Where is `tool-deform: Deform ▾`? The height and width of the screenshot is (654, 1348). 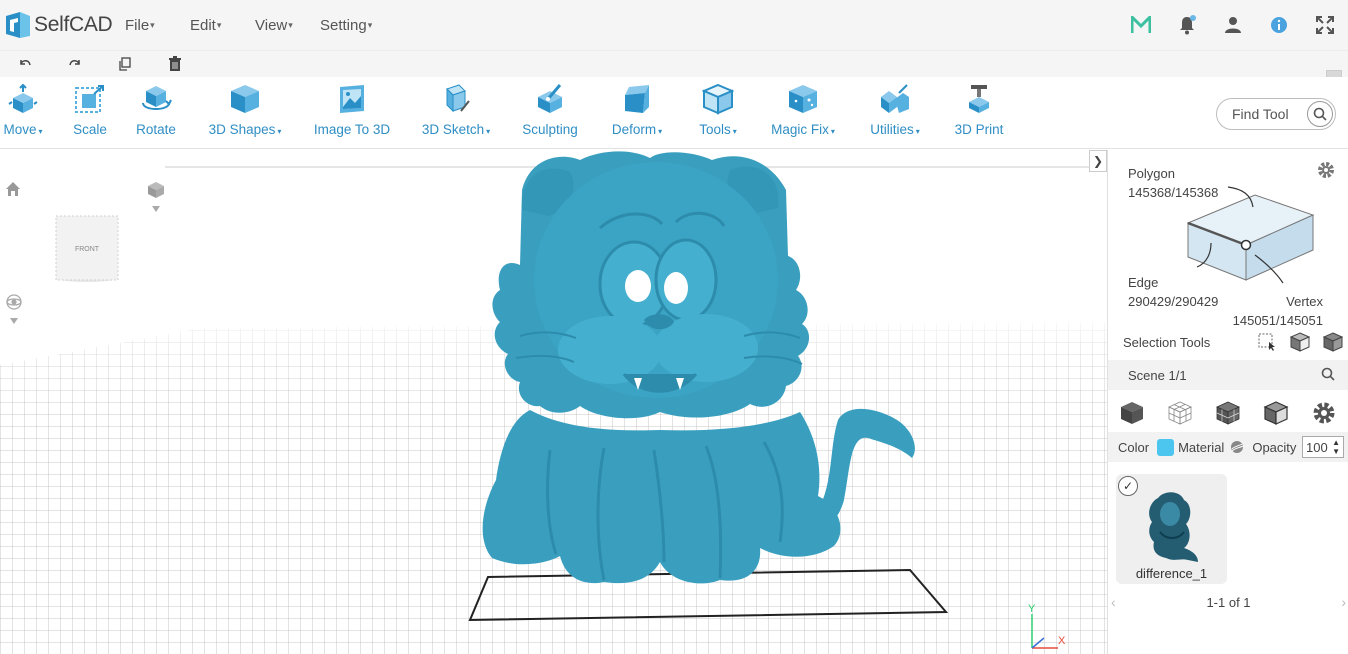
tool-deform: Deform ▾ is located at coordinates (637, 113).